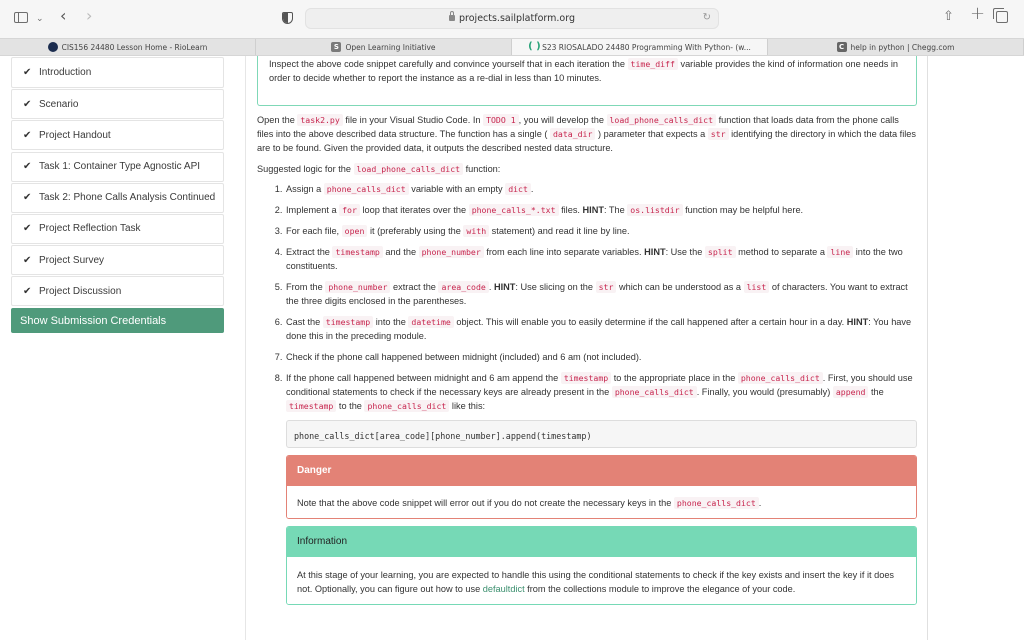 The width and height of the screenshot is (1024, 640). What do you see at coordinates (896, 47) in the screenshot?
I see `tab-chegg: C help in python | Chegg.com` at bounding box center [896, 47].